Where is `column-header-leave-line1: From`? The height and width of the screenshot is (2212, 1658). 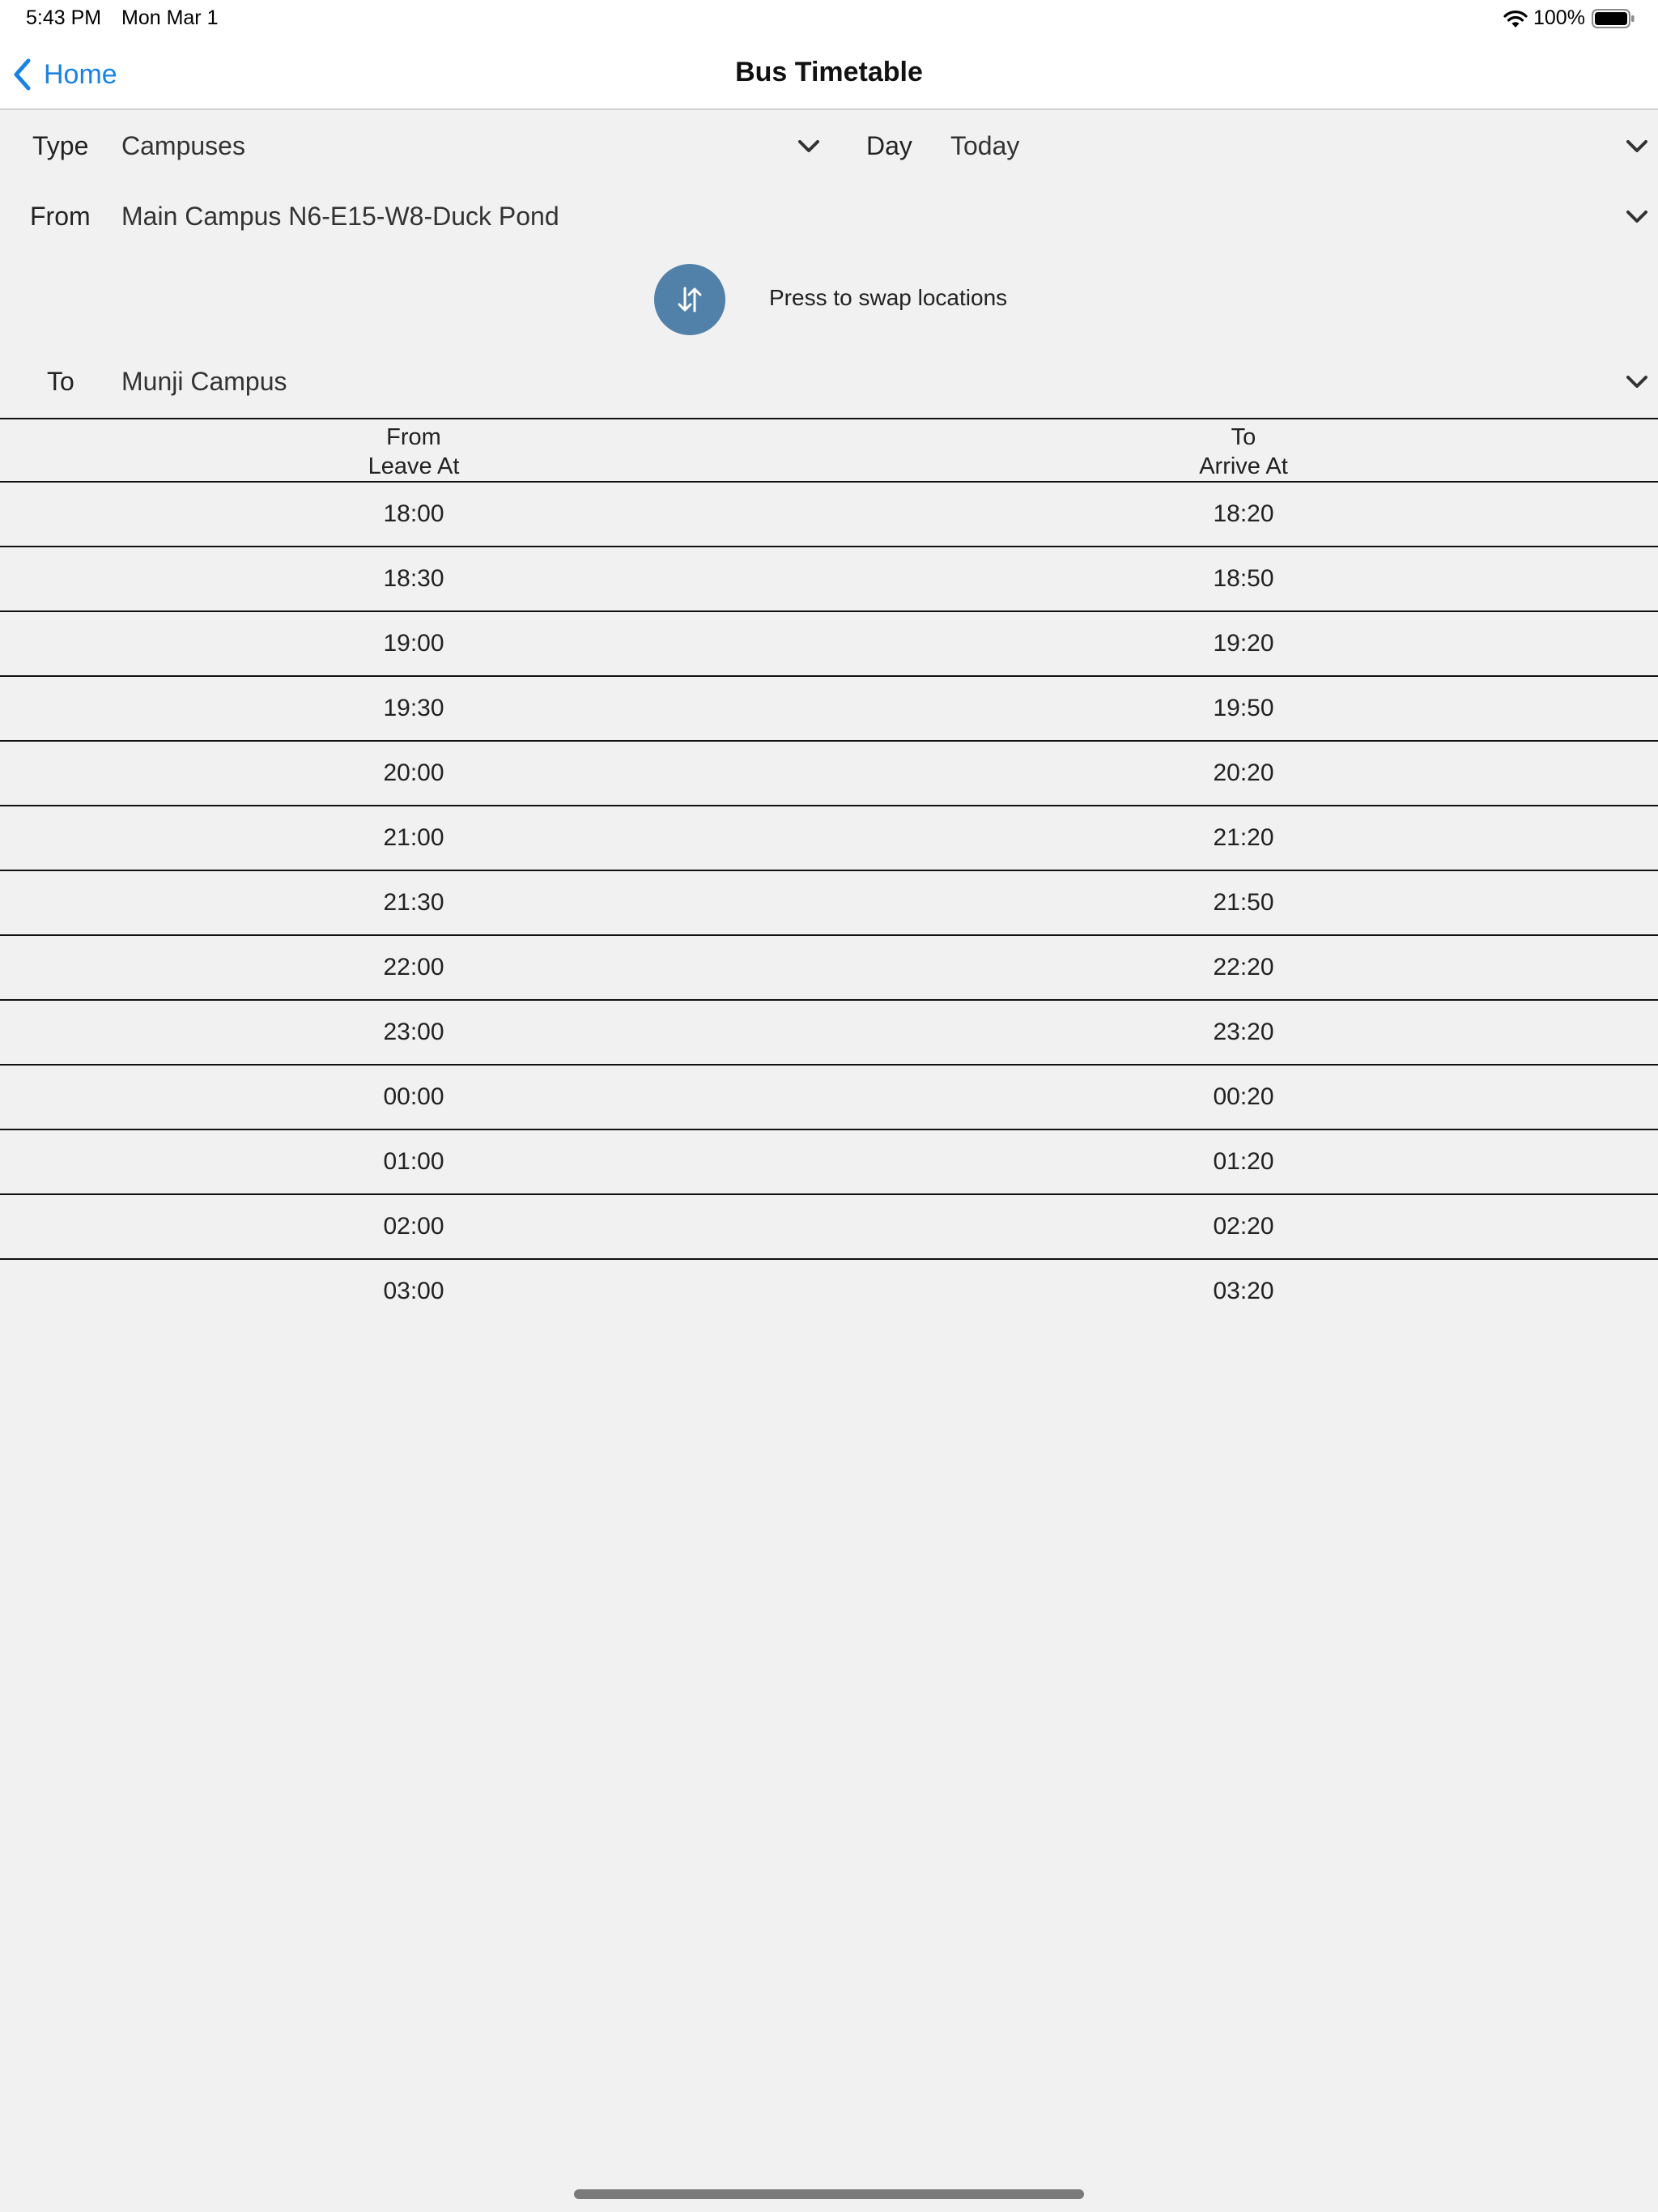 column-header-leave-line1: From is located at coordinates (413, 437).